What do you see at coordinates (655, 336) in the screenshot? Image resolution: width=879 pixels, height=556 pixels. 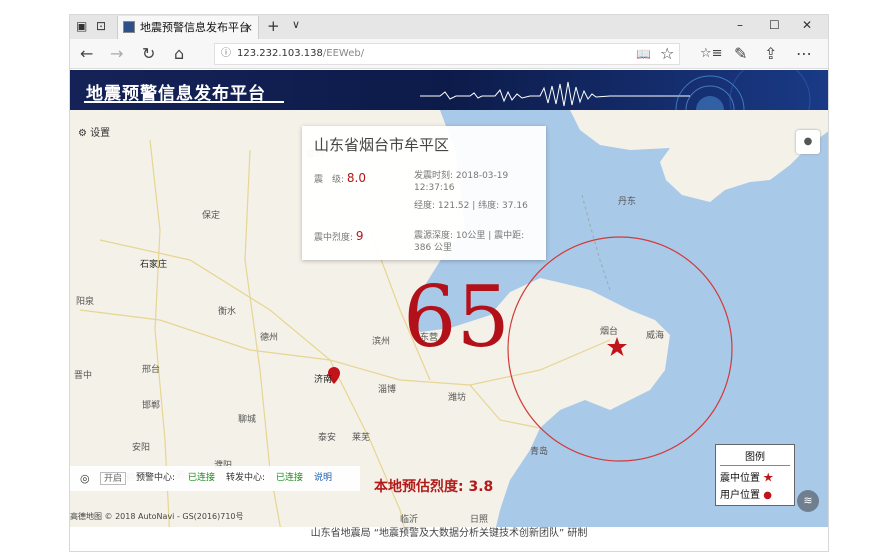 I see `city-label: 威海` at bounding box center [655, 336].